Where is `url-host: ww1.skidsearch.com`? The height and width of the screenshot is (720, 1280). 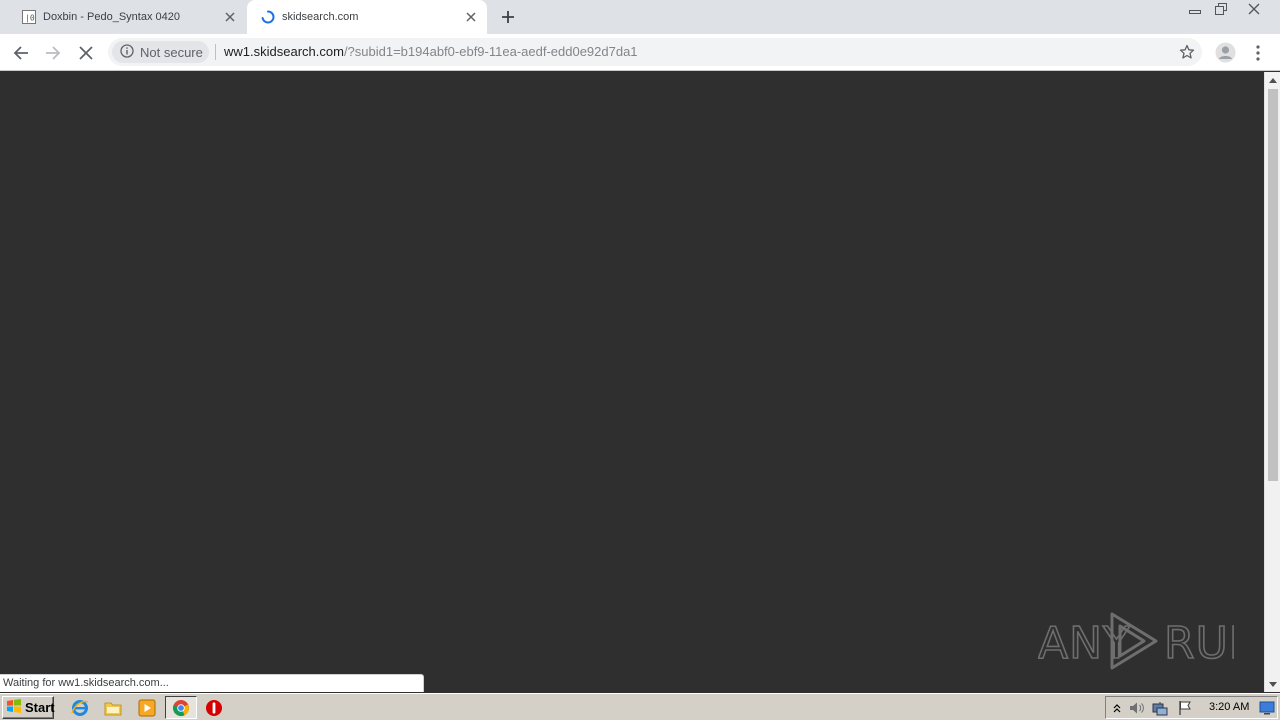
url-host: ww1.skidsearch.com is located at coordinates (284, 51).